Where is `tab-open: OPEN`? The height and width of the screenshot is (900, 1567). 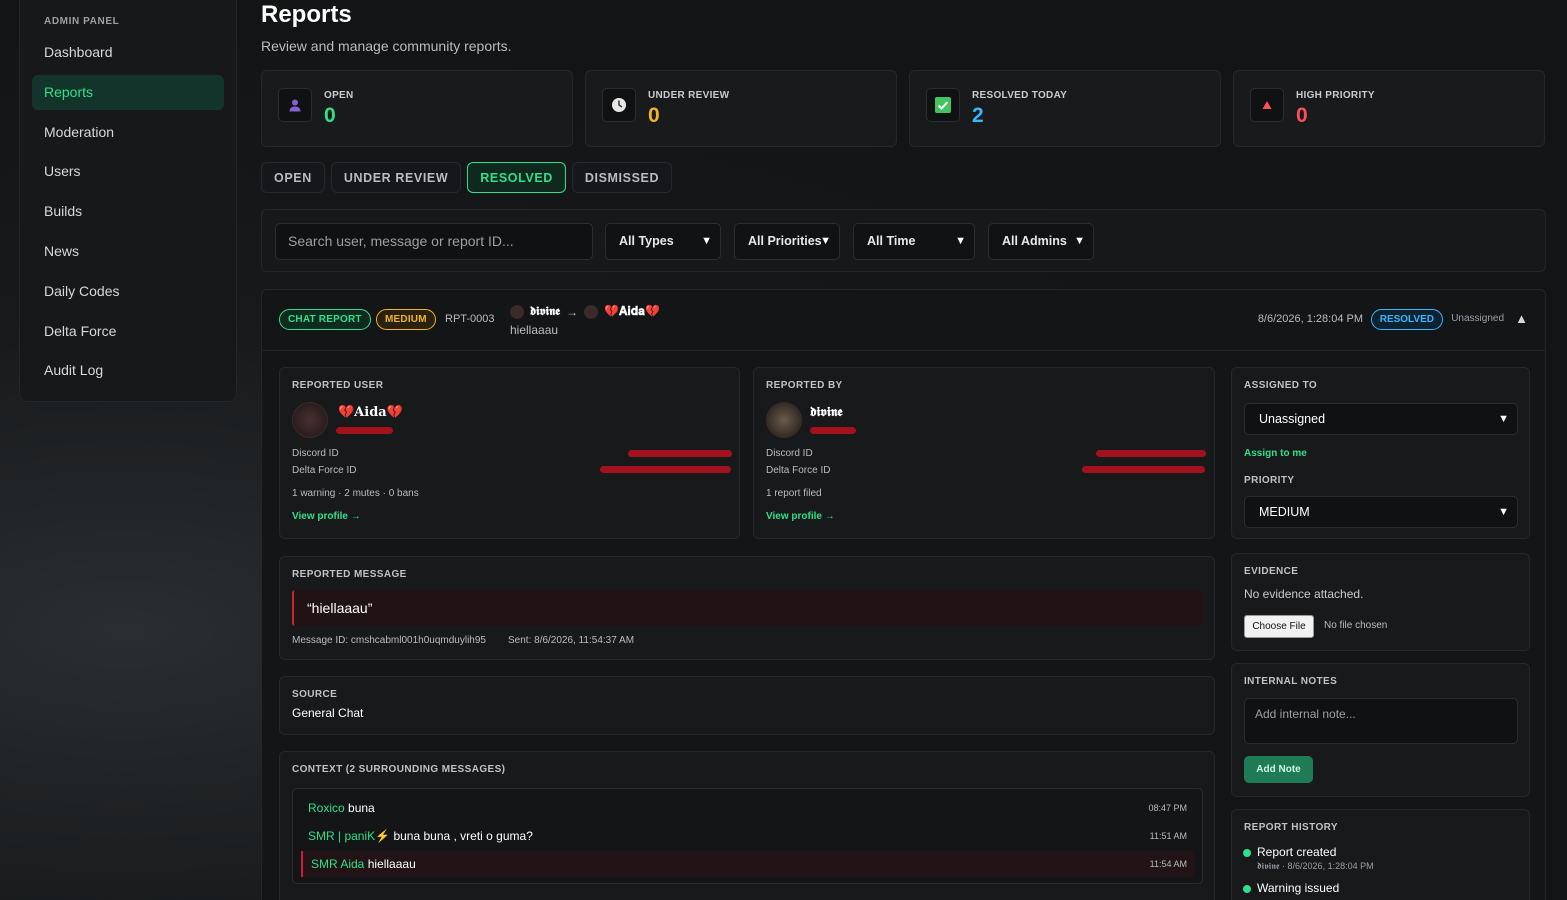 tab-open: OPEN is located at coordinates (293, 177).